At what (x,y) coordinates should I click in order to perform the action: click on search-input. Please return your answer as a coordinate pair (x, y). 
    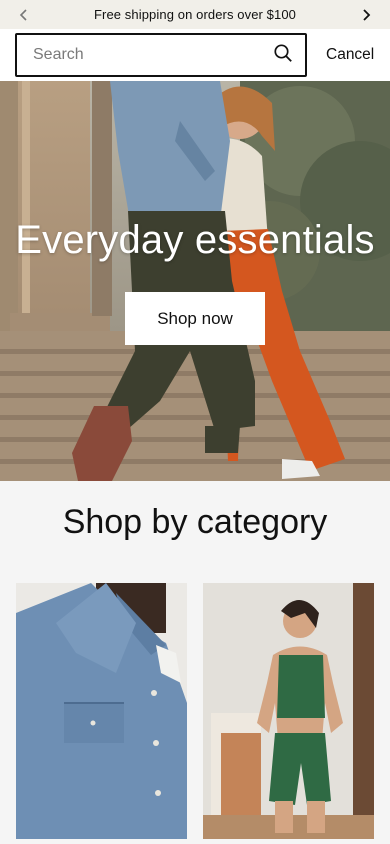
    Looking at the image, I should click on (143, 55).